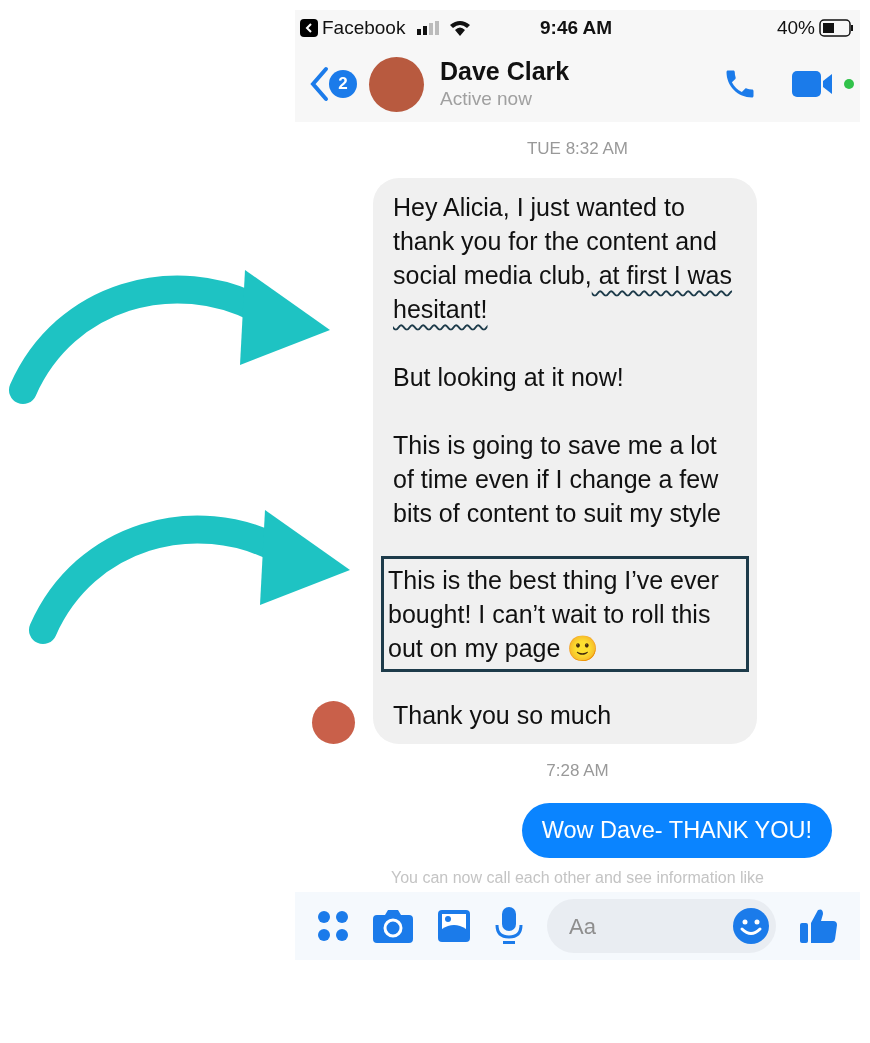 This screenshot has width=870, height=1043. What do you see at coordinates (503, 715) in the screenshot?
I see `message-text: Thank you so much` at bounding box center [503, 715].